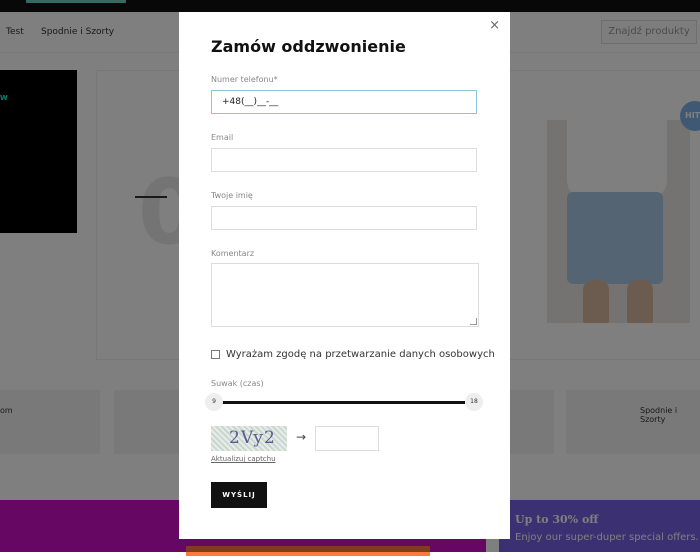 Image resolution: width=700 pixels, height=556 pixels. What do you see at coordinates (222, 137) in the screenshot?
I see `email-label: Email` at bounding box center [222, 137].